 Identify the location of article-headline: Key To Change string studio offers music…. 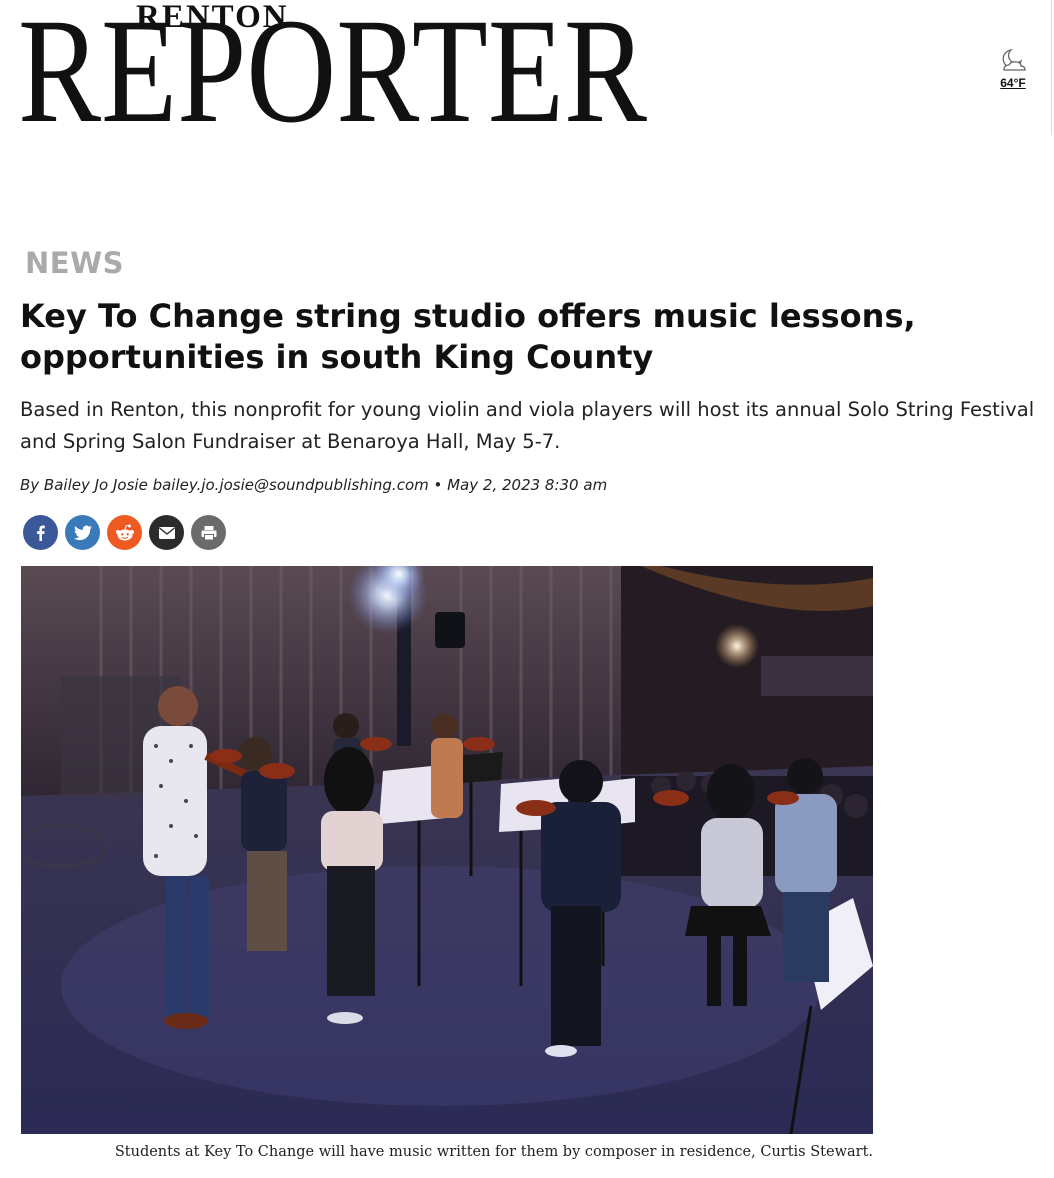
(468, 336).